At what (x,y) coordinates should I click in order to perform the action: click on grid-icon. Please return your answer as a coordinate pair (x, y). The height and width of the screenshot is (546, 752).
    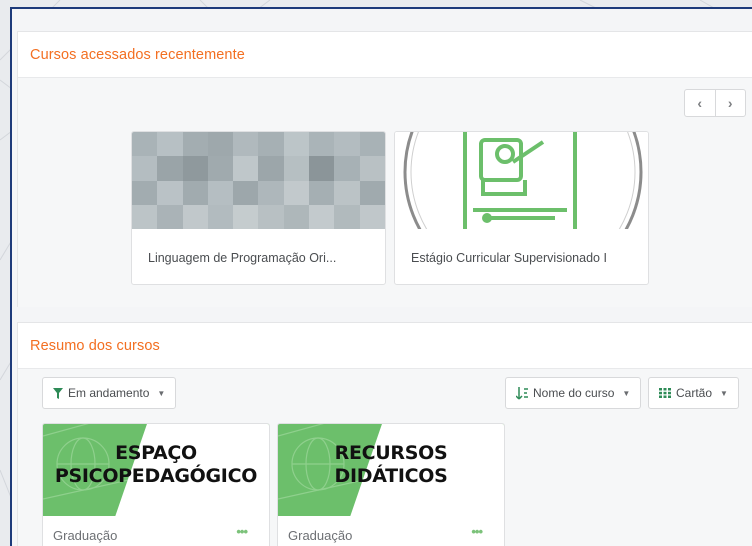
    Looking at the image, I should click on (665, 393).